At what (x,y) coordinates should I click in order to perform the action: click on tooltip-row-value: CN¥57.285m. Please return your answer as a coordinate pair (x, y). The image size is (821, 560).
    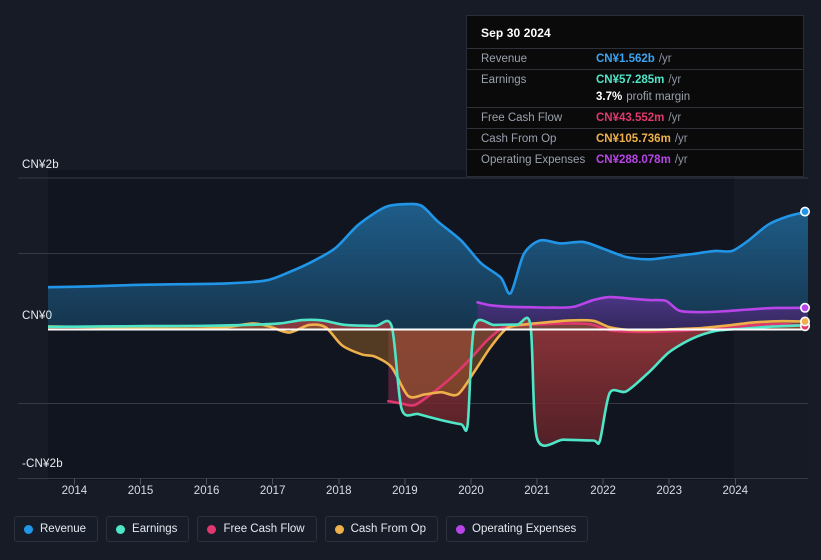
    Looking at the image, I should click on (630, 80).